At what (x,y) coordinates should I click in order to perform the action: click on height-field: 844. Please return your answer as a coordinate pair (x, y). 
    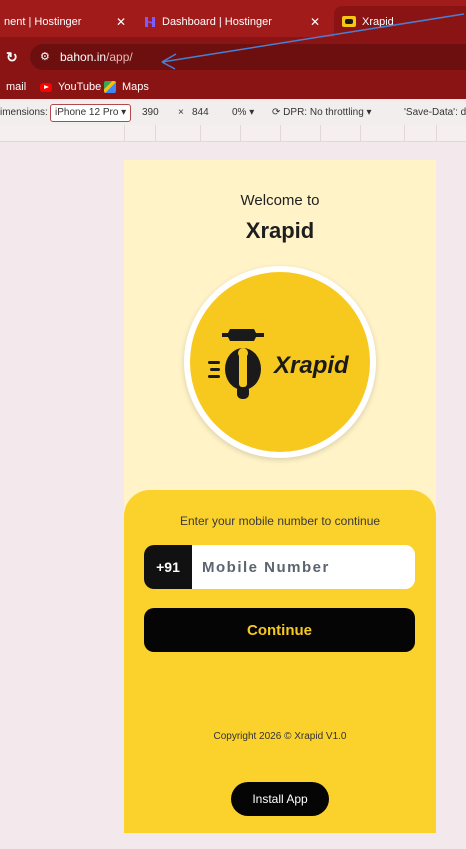
    Looking at the image, I should click on (200, 112).